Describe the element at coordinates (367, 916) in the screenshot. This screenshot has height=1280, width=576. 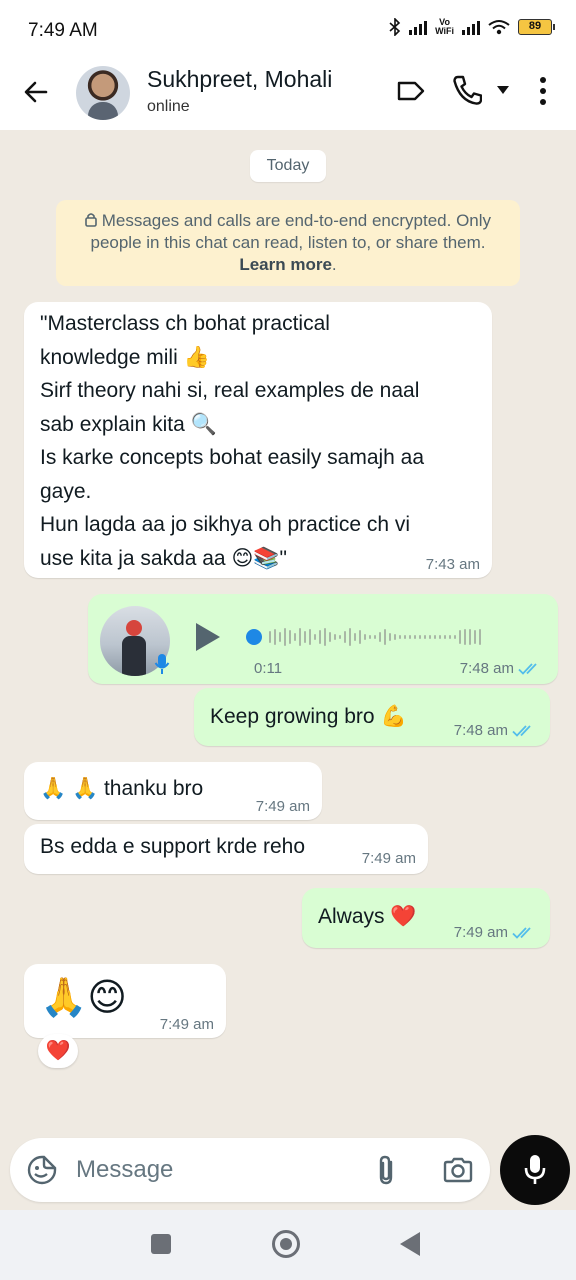
I see `message-text: Always ❤️` at that location.